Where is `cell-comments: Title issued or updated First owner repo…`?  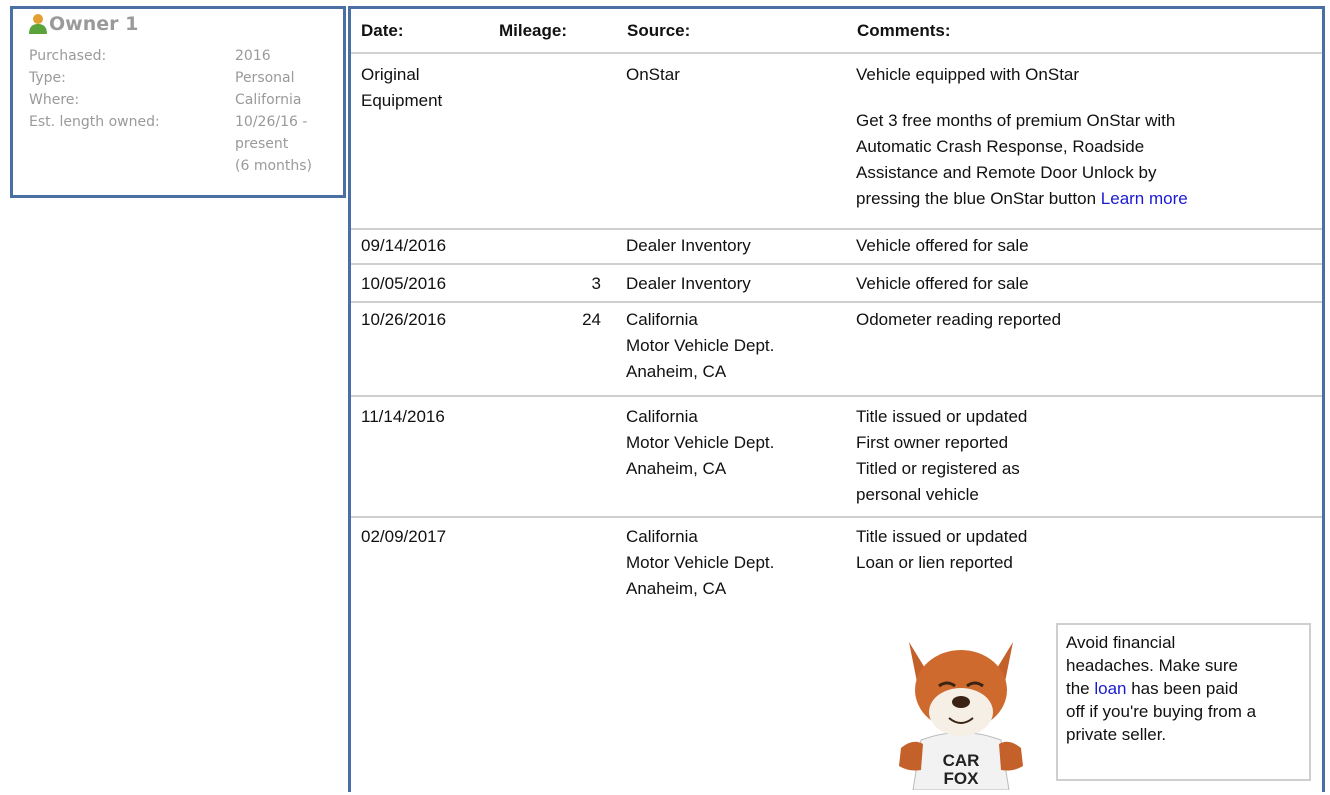
cell-comments: Title issued or updated First owner repo… is located at coordinates (942, 455).